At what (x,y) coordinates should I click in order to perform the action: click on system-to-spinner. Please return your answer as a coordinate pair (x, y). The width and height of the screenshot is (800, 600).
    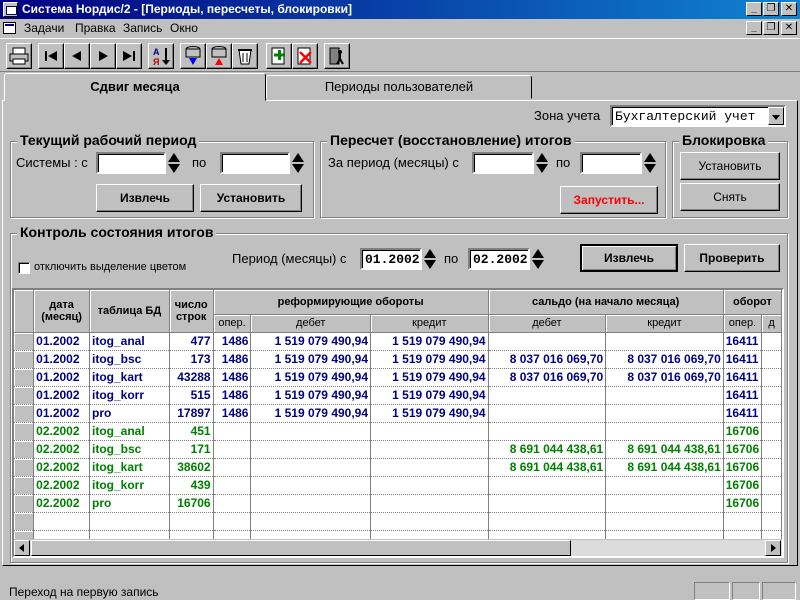
    Looking at the image, I should click on (297, 163).